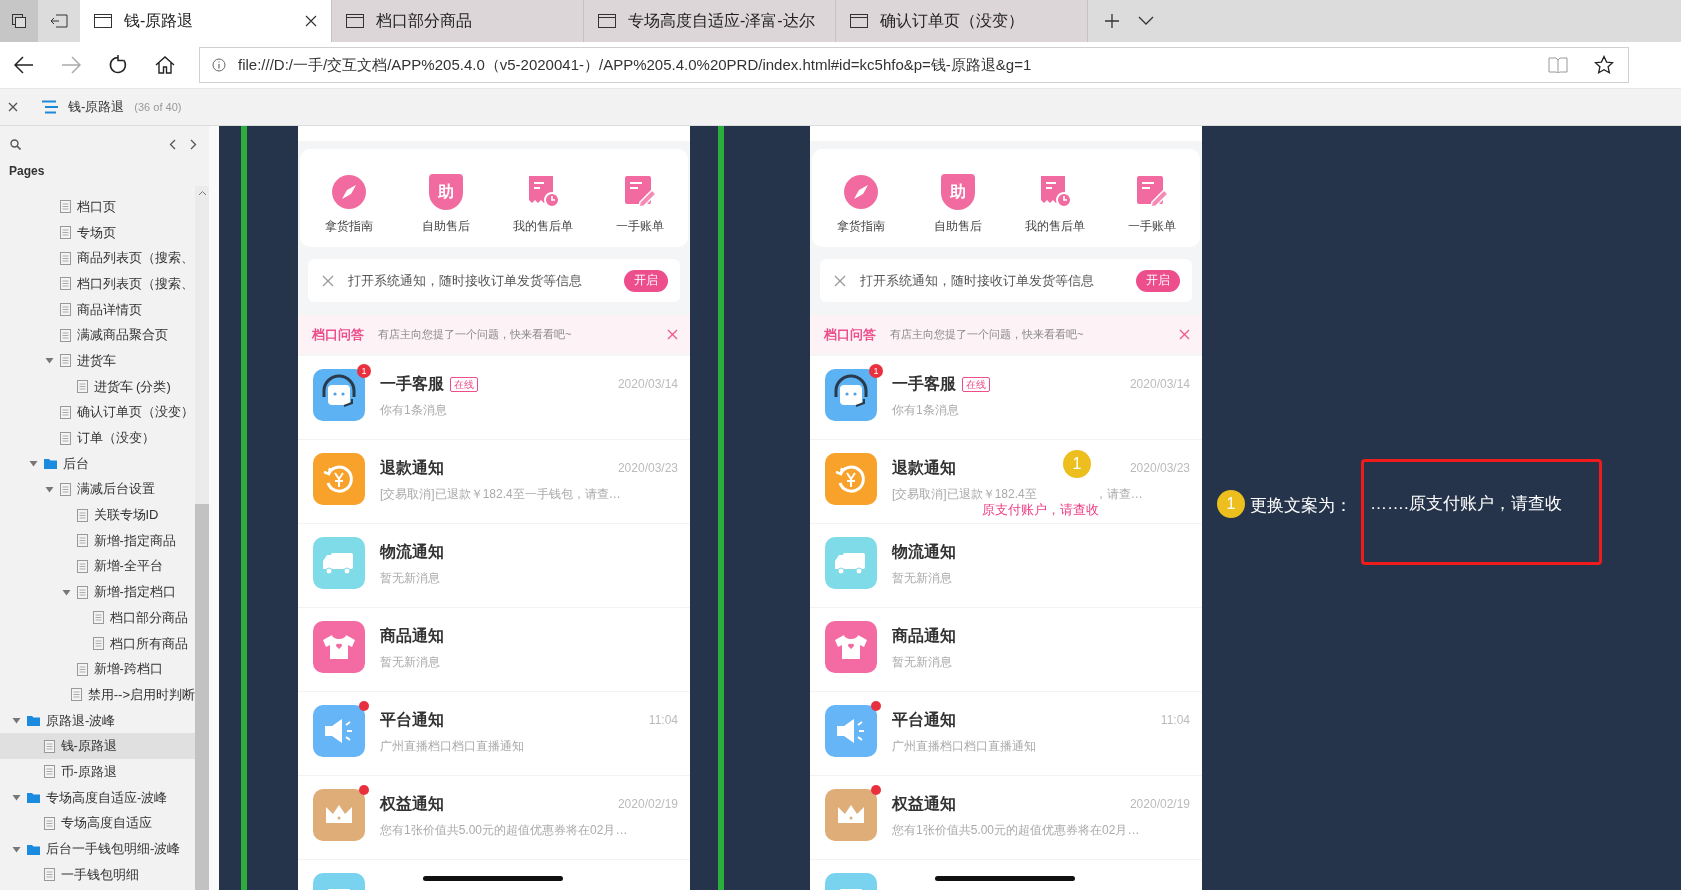 The height and width of the screenshot is (890, 1681). What do you see at coordinates (97, 438) in the screenshot?
I see `tree-item: 订单（没变）` at bounding box center [97, 438].